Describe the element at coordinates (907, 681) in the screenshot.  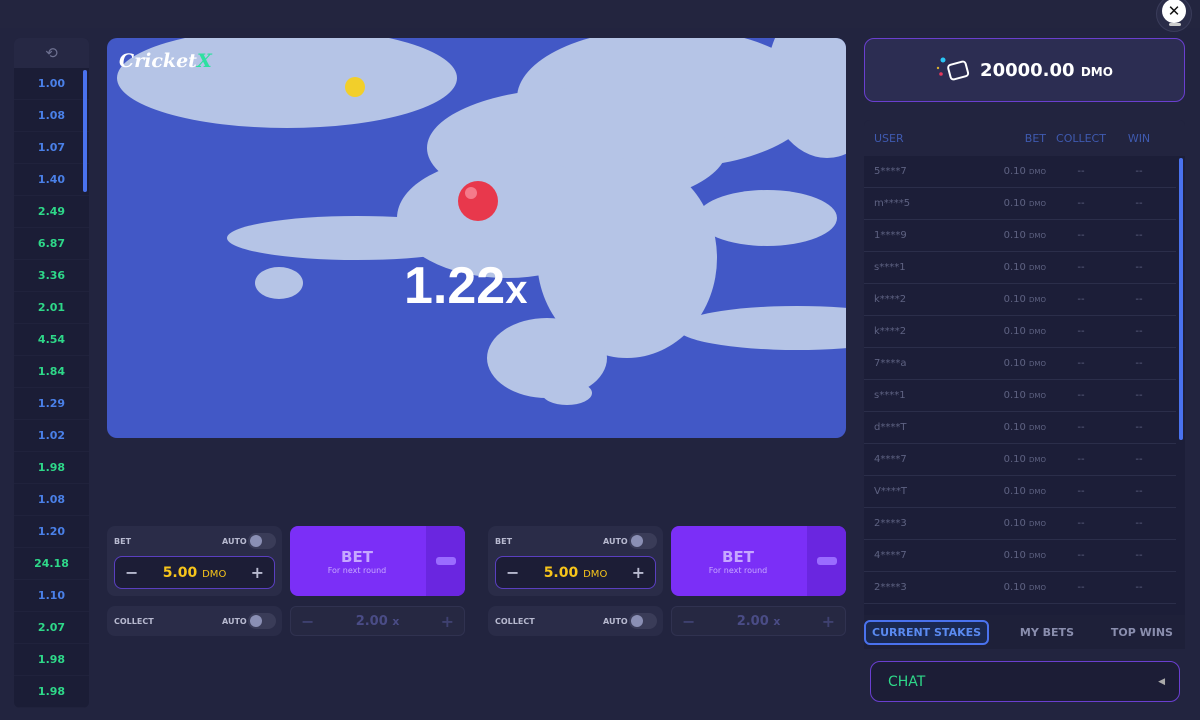
I see `chat-label: CHAT` at that location.